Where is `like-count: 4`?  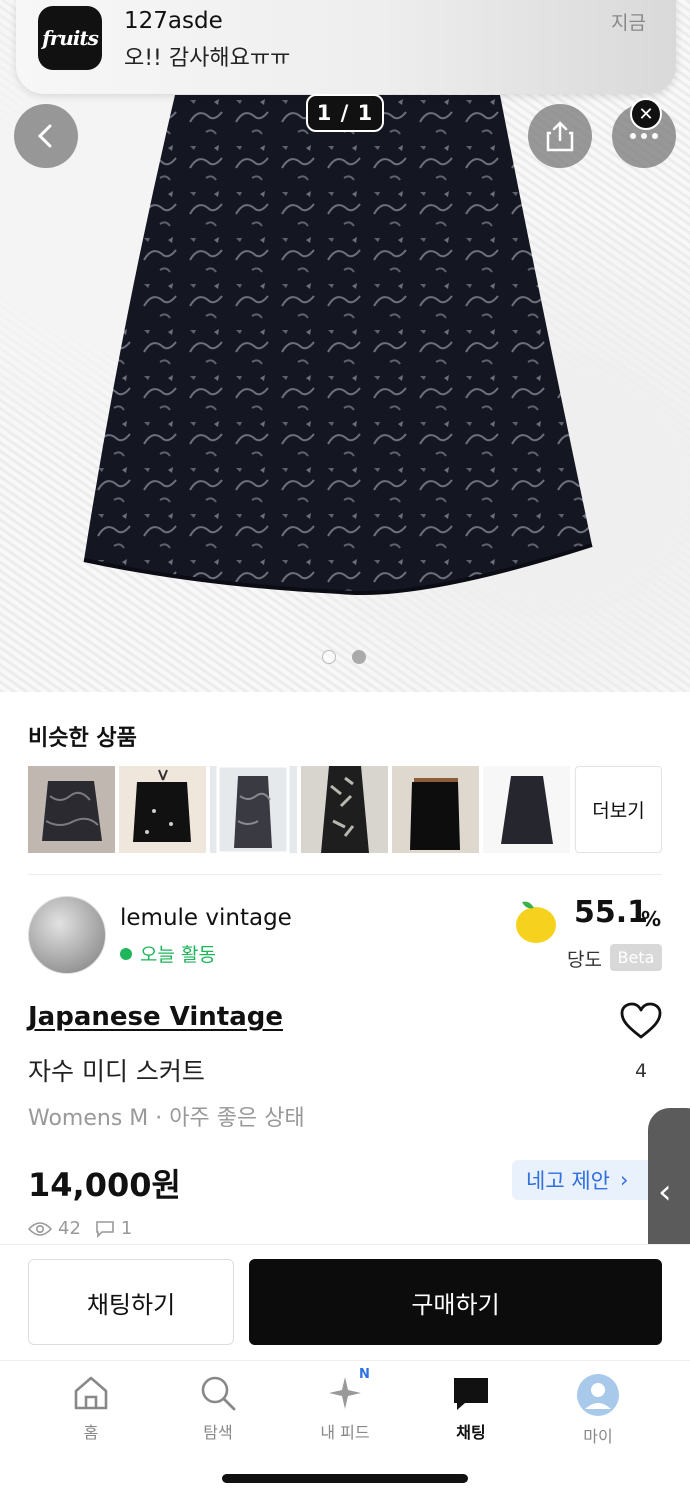 like-count: 4 is located at coordinates (641, 1071).